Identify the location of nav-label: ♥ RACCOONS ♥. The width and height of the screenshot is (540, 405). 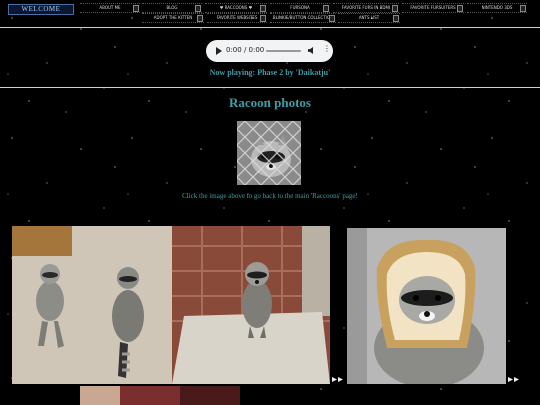
(236, 7).